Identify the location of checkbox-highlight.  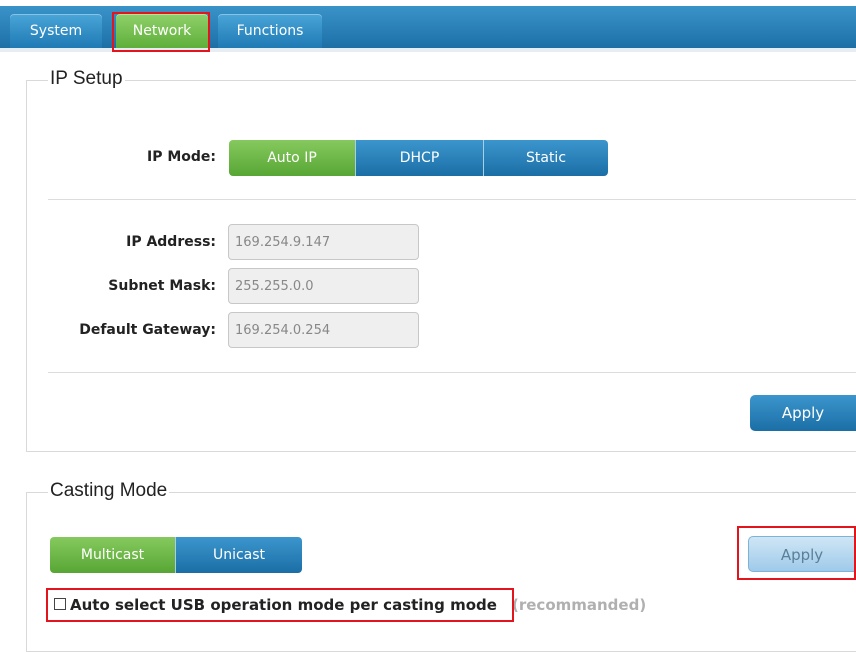
(280, 605).